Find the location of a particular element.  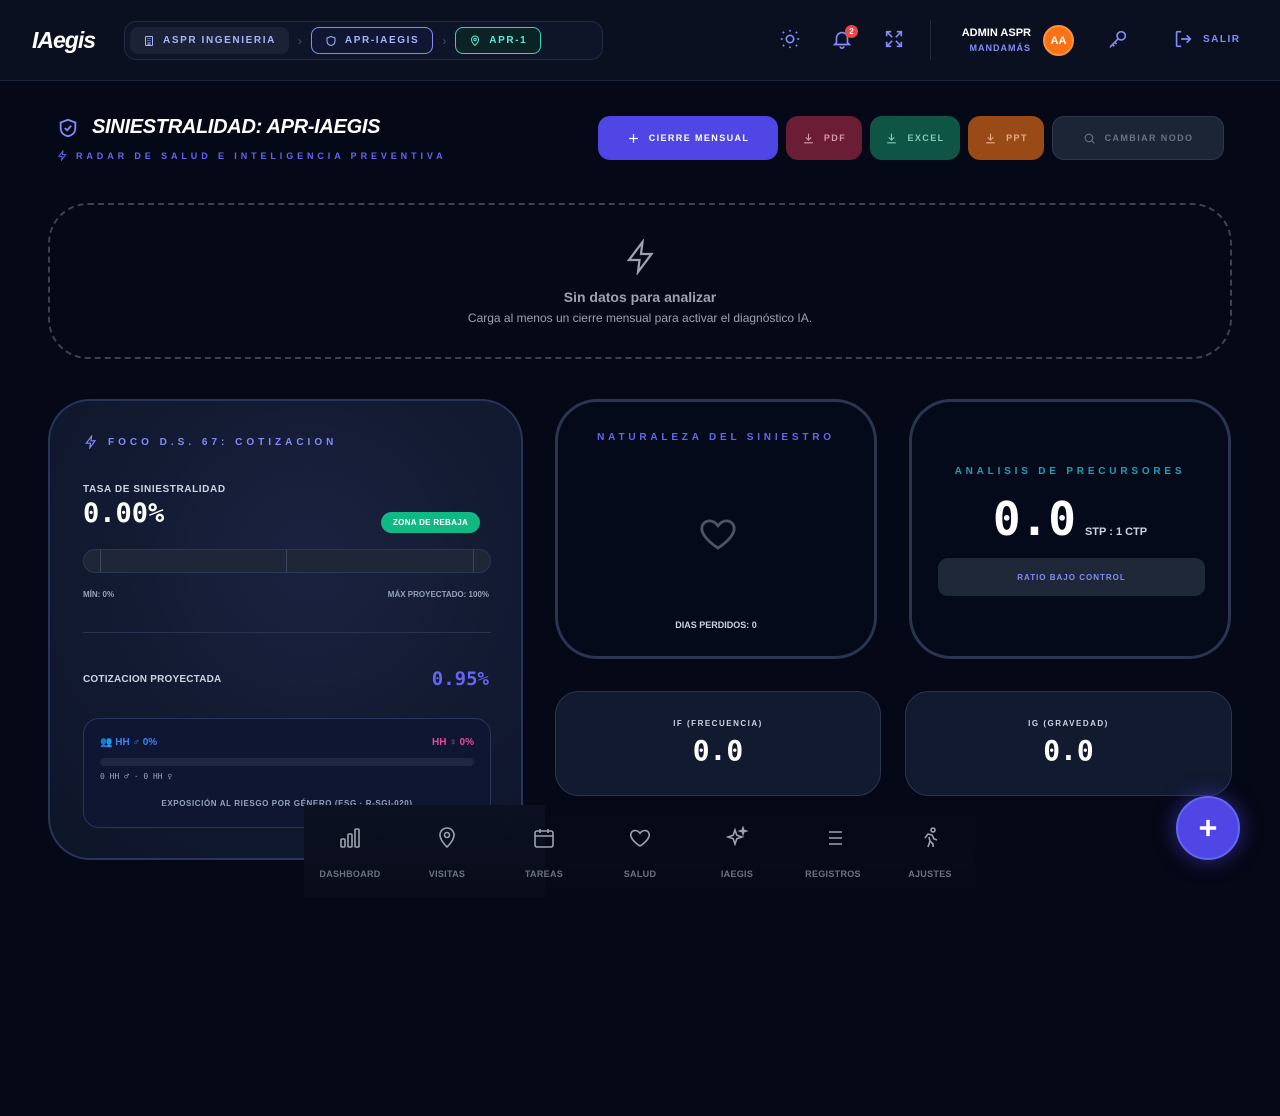

calendar-icon is located at coordinates (544, 838).